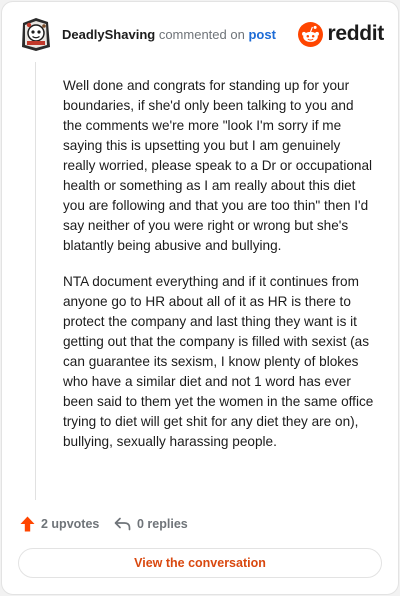  I want to click on comment-footer: 2 upvotes 0 replies, so click(198, 524).